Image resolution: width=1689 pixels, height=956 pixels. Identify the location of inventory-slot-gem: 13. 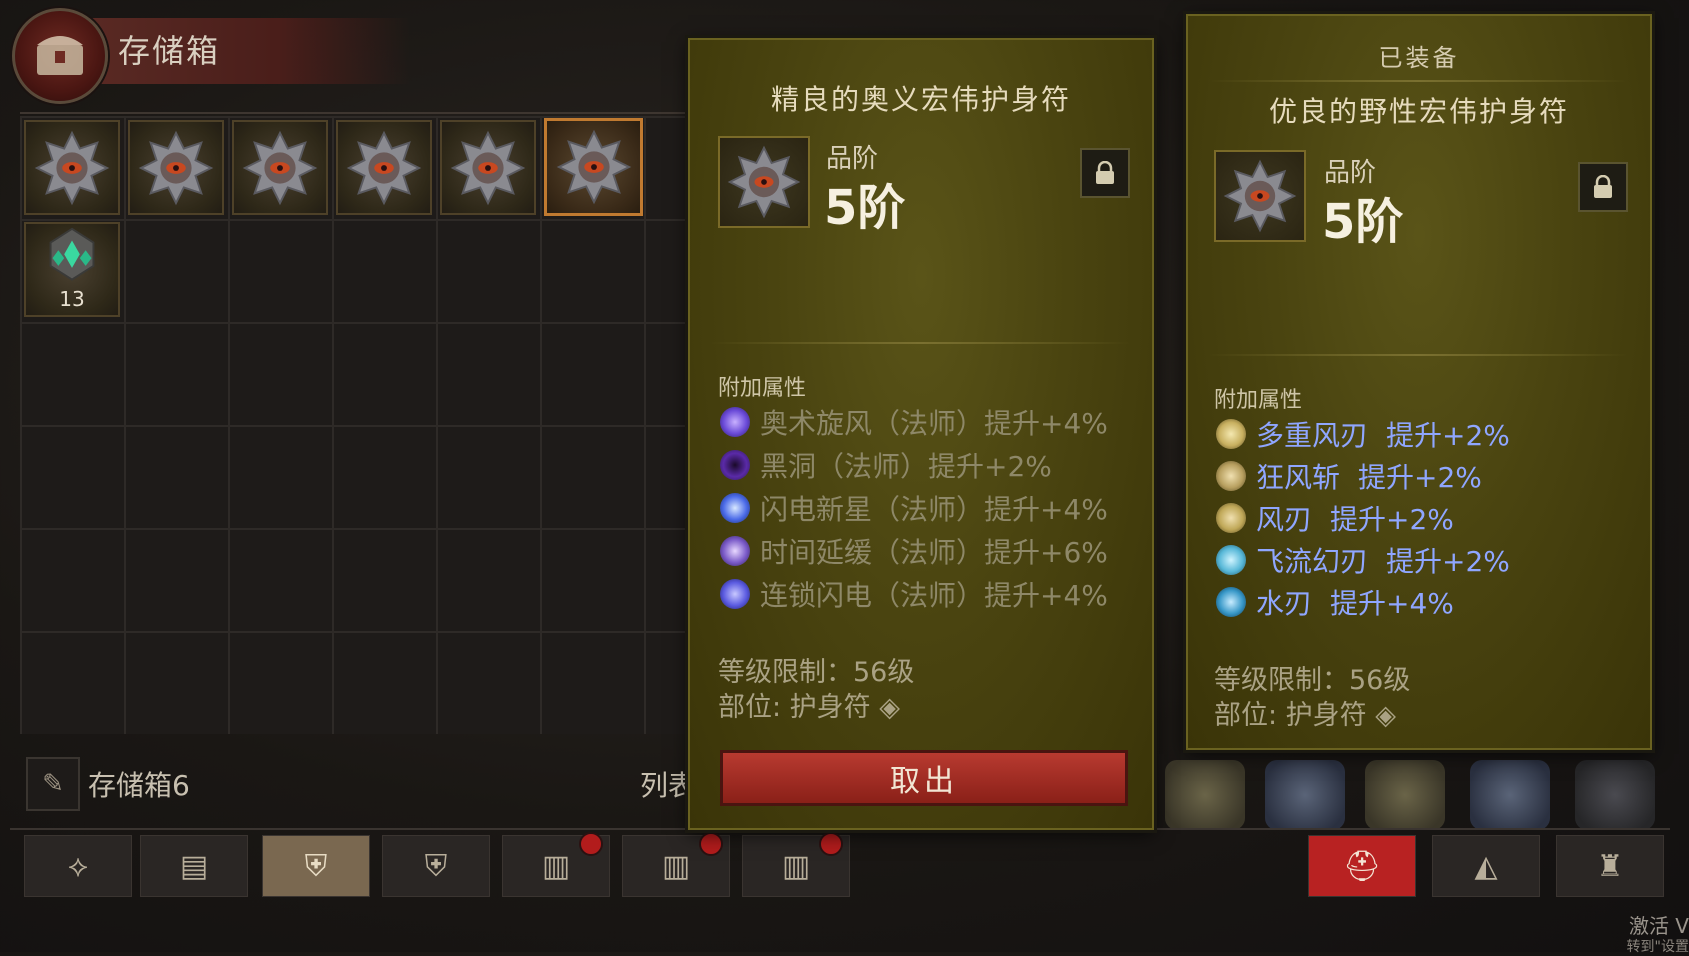
(72, 269).